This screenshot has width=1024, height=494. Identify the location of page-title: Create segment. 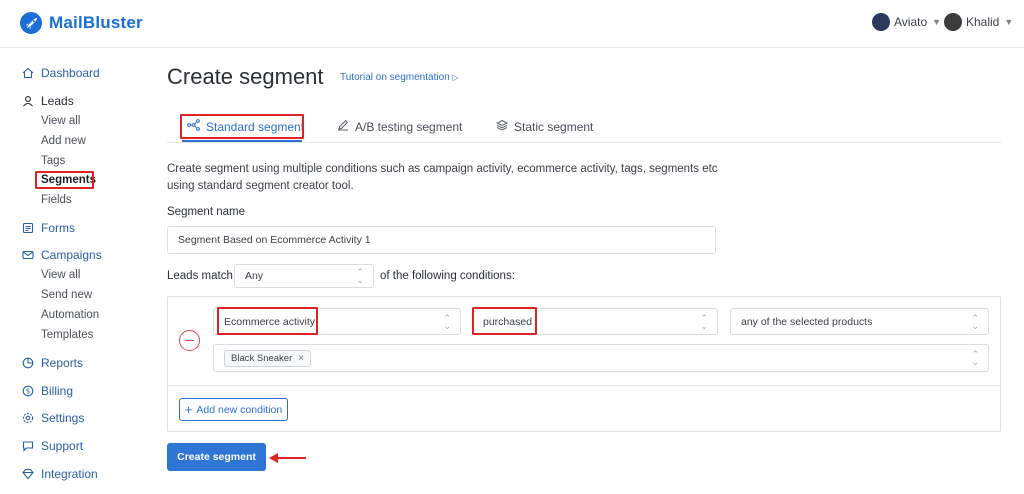
(245, 76).